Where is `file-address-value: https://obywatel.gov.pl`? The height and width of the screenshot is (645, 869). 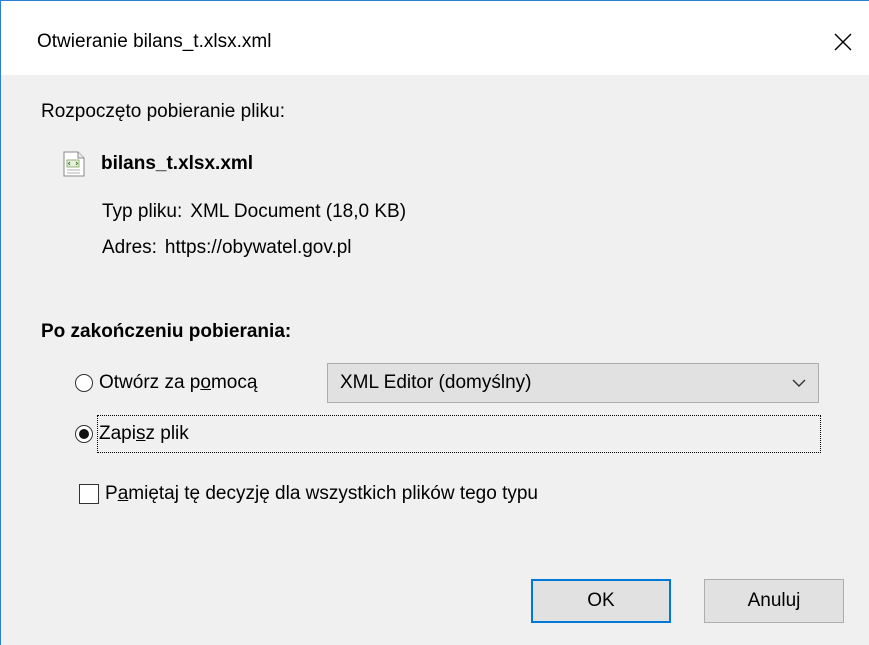
file-address-value: https://obywatel.gov.pl is located at coordinates (258, 247).